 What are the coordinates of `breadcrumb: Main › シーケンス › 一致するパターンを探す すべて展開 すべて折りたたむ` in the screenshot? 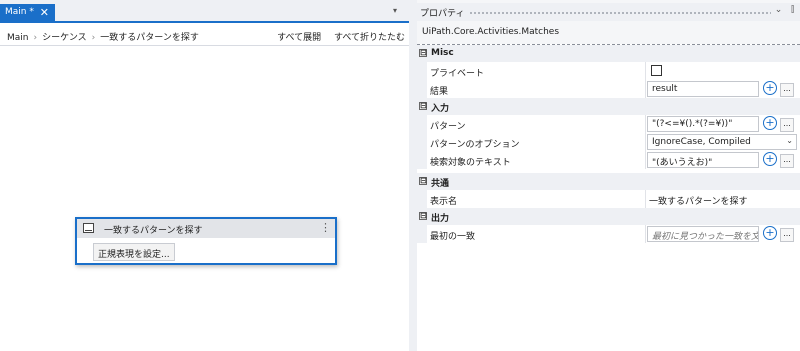 It's located at (204, 35).